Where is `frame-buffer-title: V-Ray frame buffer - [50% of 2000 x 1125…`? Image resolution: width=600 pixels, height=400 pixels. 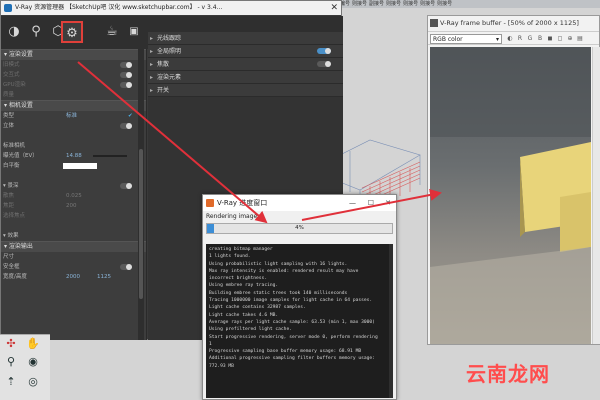
frame-buffer-title: V-Ray frame buffer - [50% of 2000 x 1125… is located at coordinates (509, 23).